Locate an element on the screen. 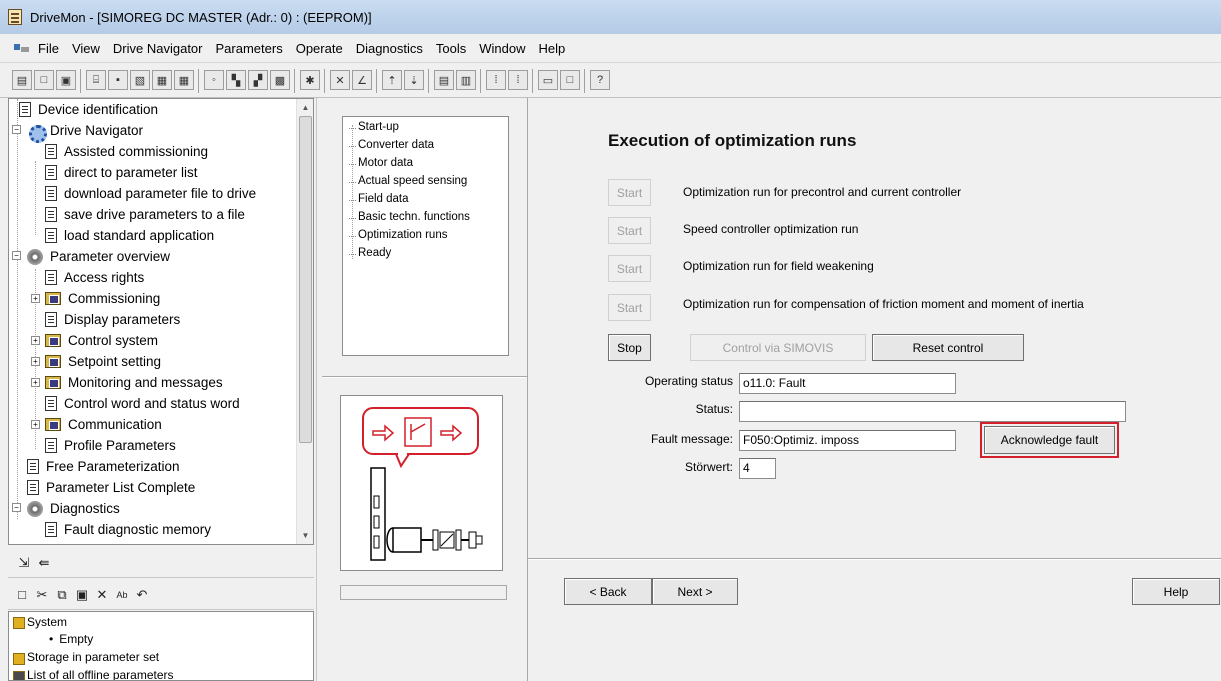  tree-item-device-identification: Device identification is located at coordinates (88, 109).